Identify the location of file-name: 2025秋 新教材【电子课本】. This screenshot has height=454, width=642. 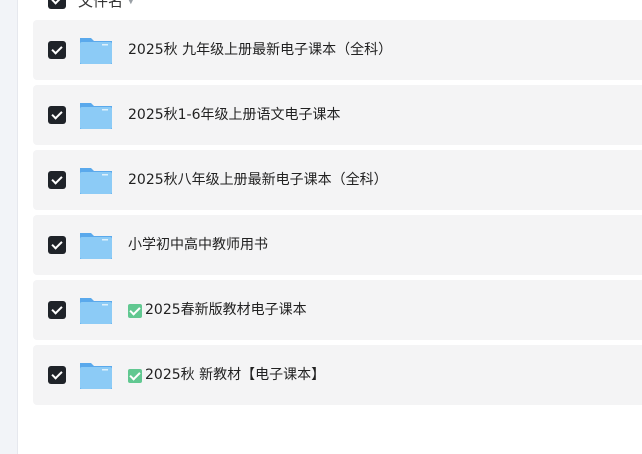
(226, 375).